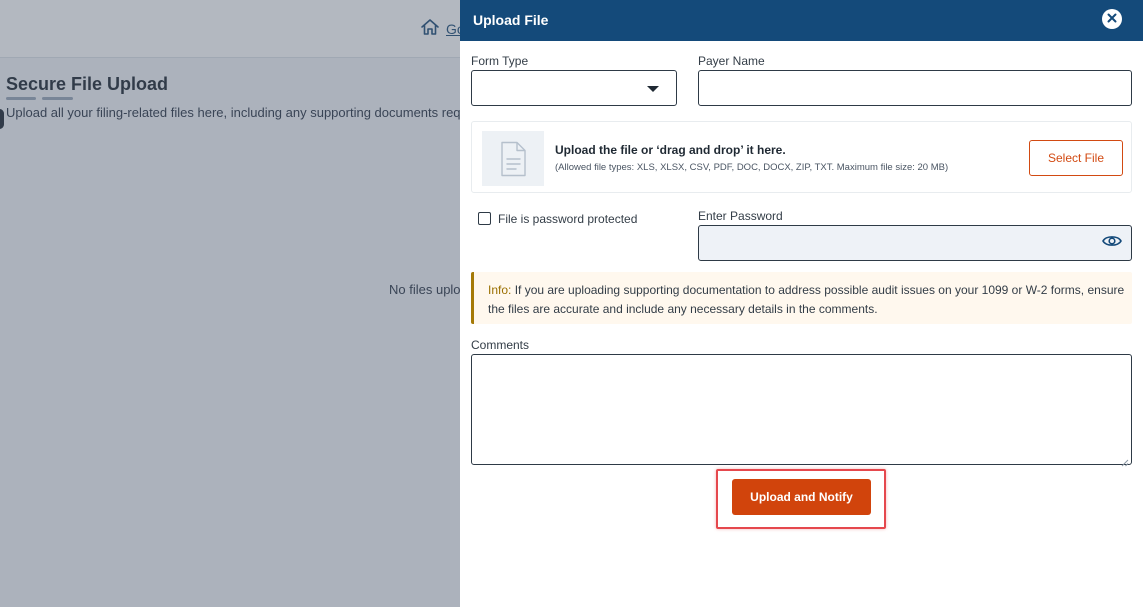  I want to click on upload-and-notify-button: Upload and Notify, so click(801, 497).